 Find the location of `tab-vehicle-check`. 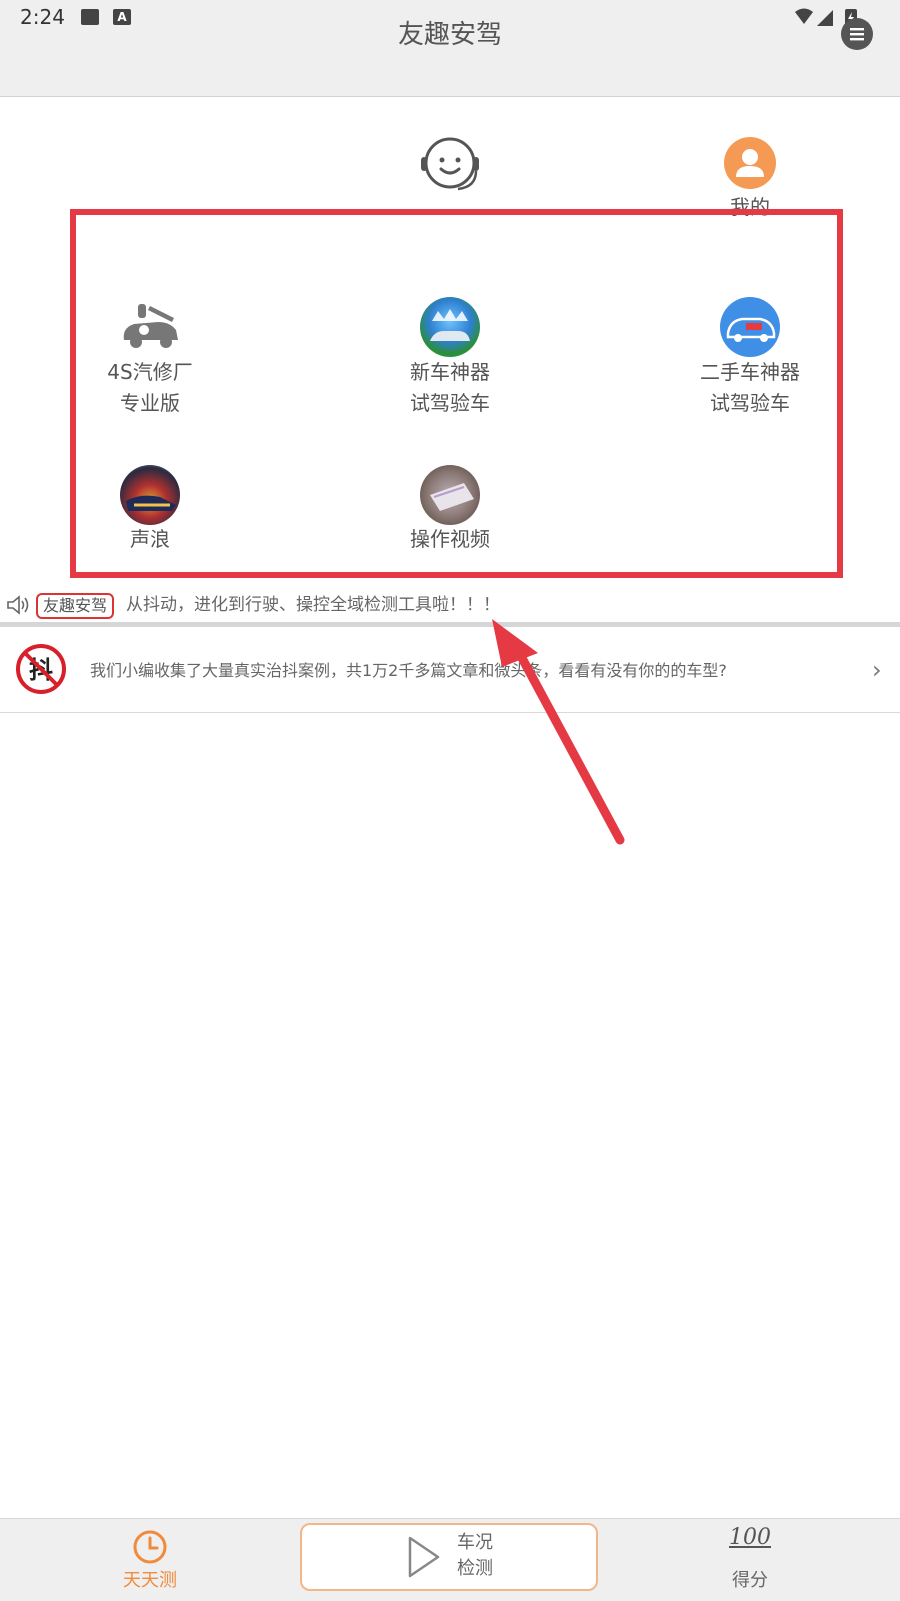

tab-vehicle-check is located at coordinates (449, 1557).